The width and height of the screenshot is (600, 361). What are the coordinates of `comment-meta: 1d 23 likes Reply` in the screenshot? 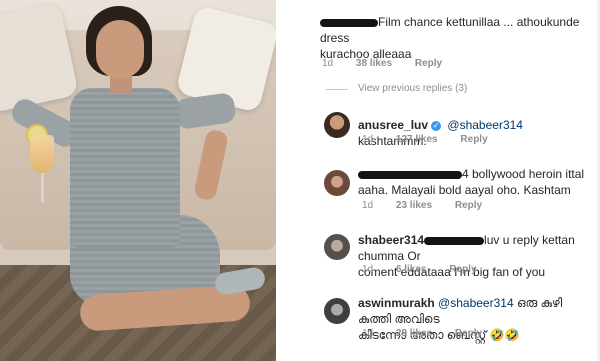 It's located at (432, 205).